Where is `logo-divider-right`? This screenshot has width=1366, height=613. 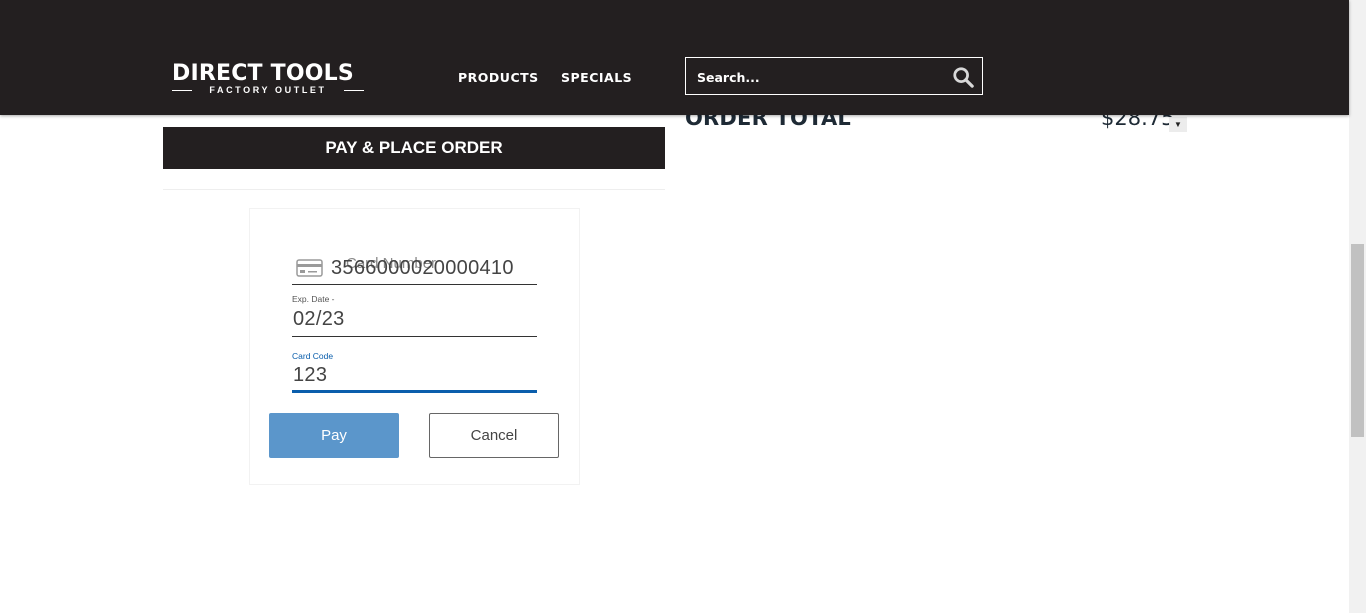
logo-divider-right is located at coordinates (354, 90).